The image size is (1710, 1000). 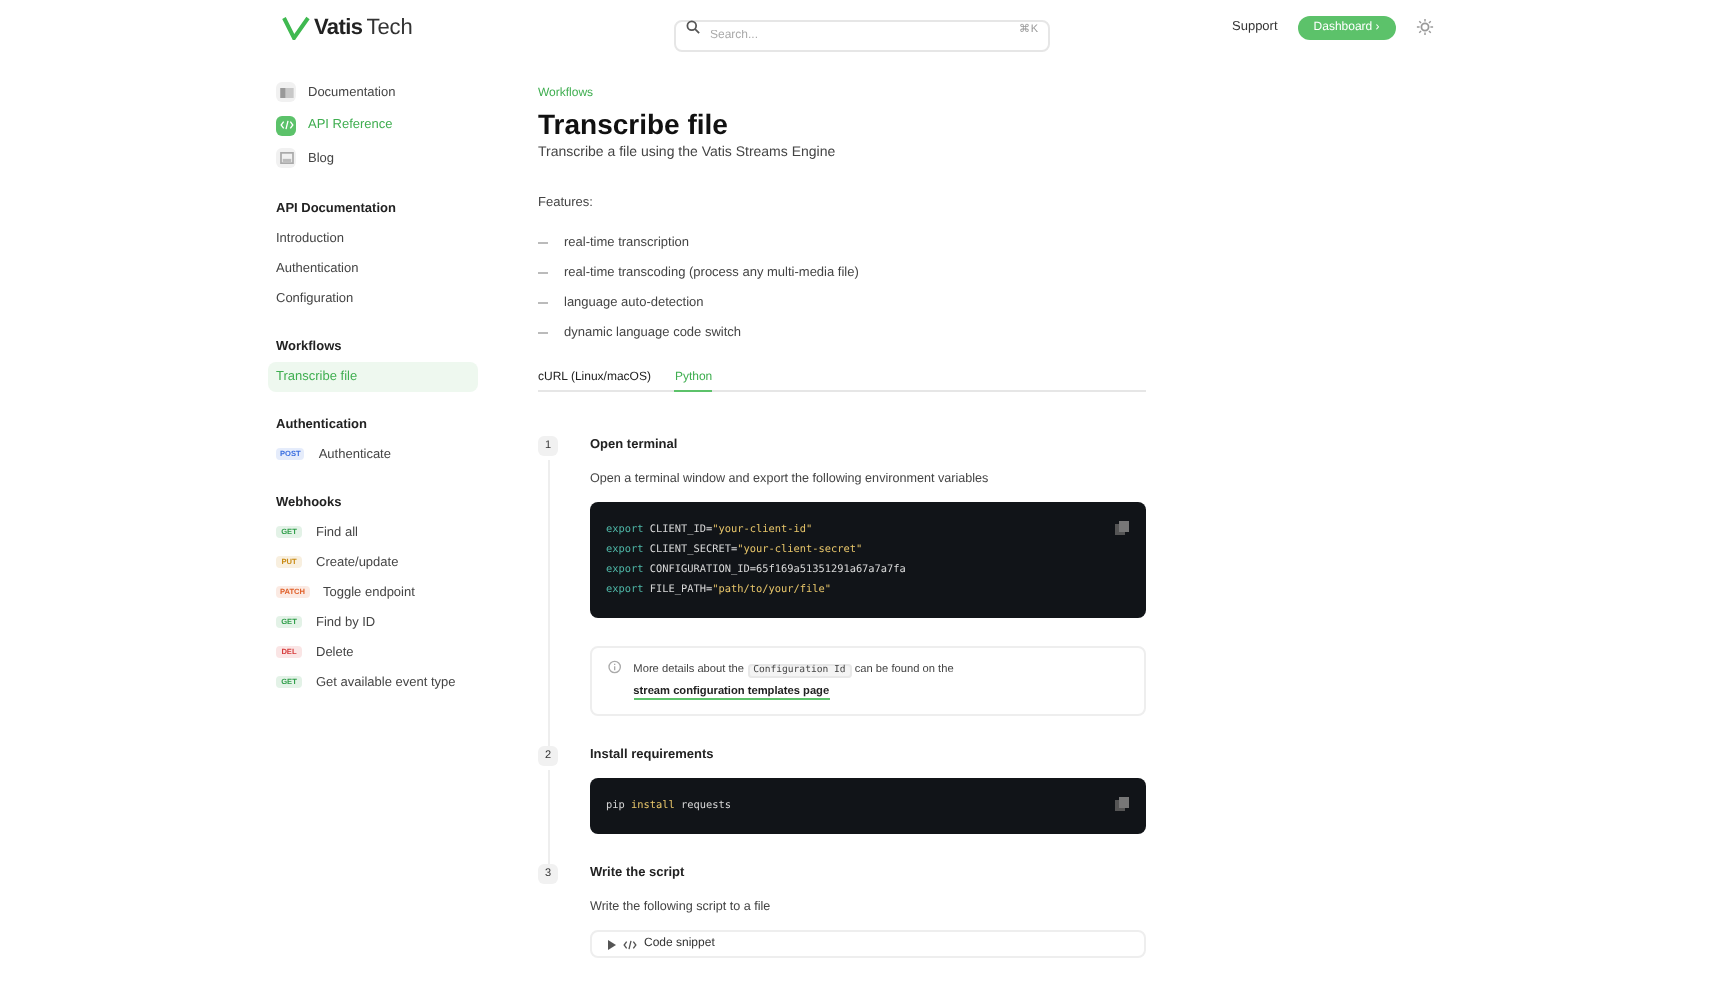 What do you see at coordinates (615, 667) in the screenshot?
I see `info-icon` at bounding box center [615, 667].